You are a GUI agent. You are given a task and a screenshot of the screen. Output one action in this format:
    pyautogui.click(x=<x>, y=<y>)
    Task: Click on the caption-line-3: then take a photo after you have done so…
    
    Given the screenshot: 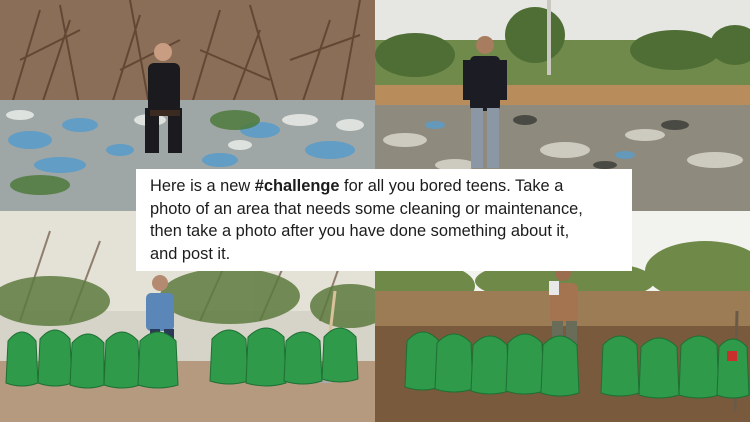 What is the action you would take?
    pyautogui.click(x=360, y=231)
    